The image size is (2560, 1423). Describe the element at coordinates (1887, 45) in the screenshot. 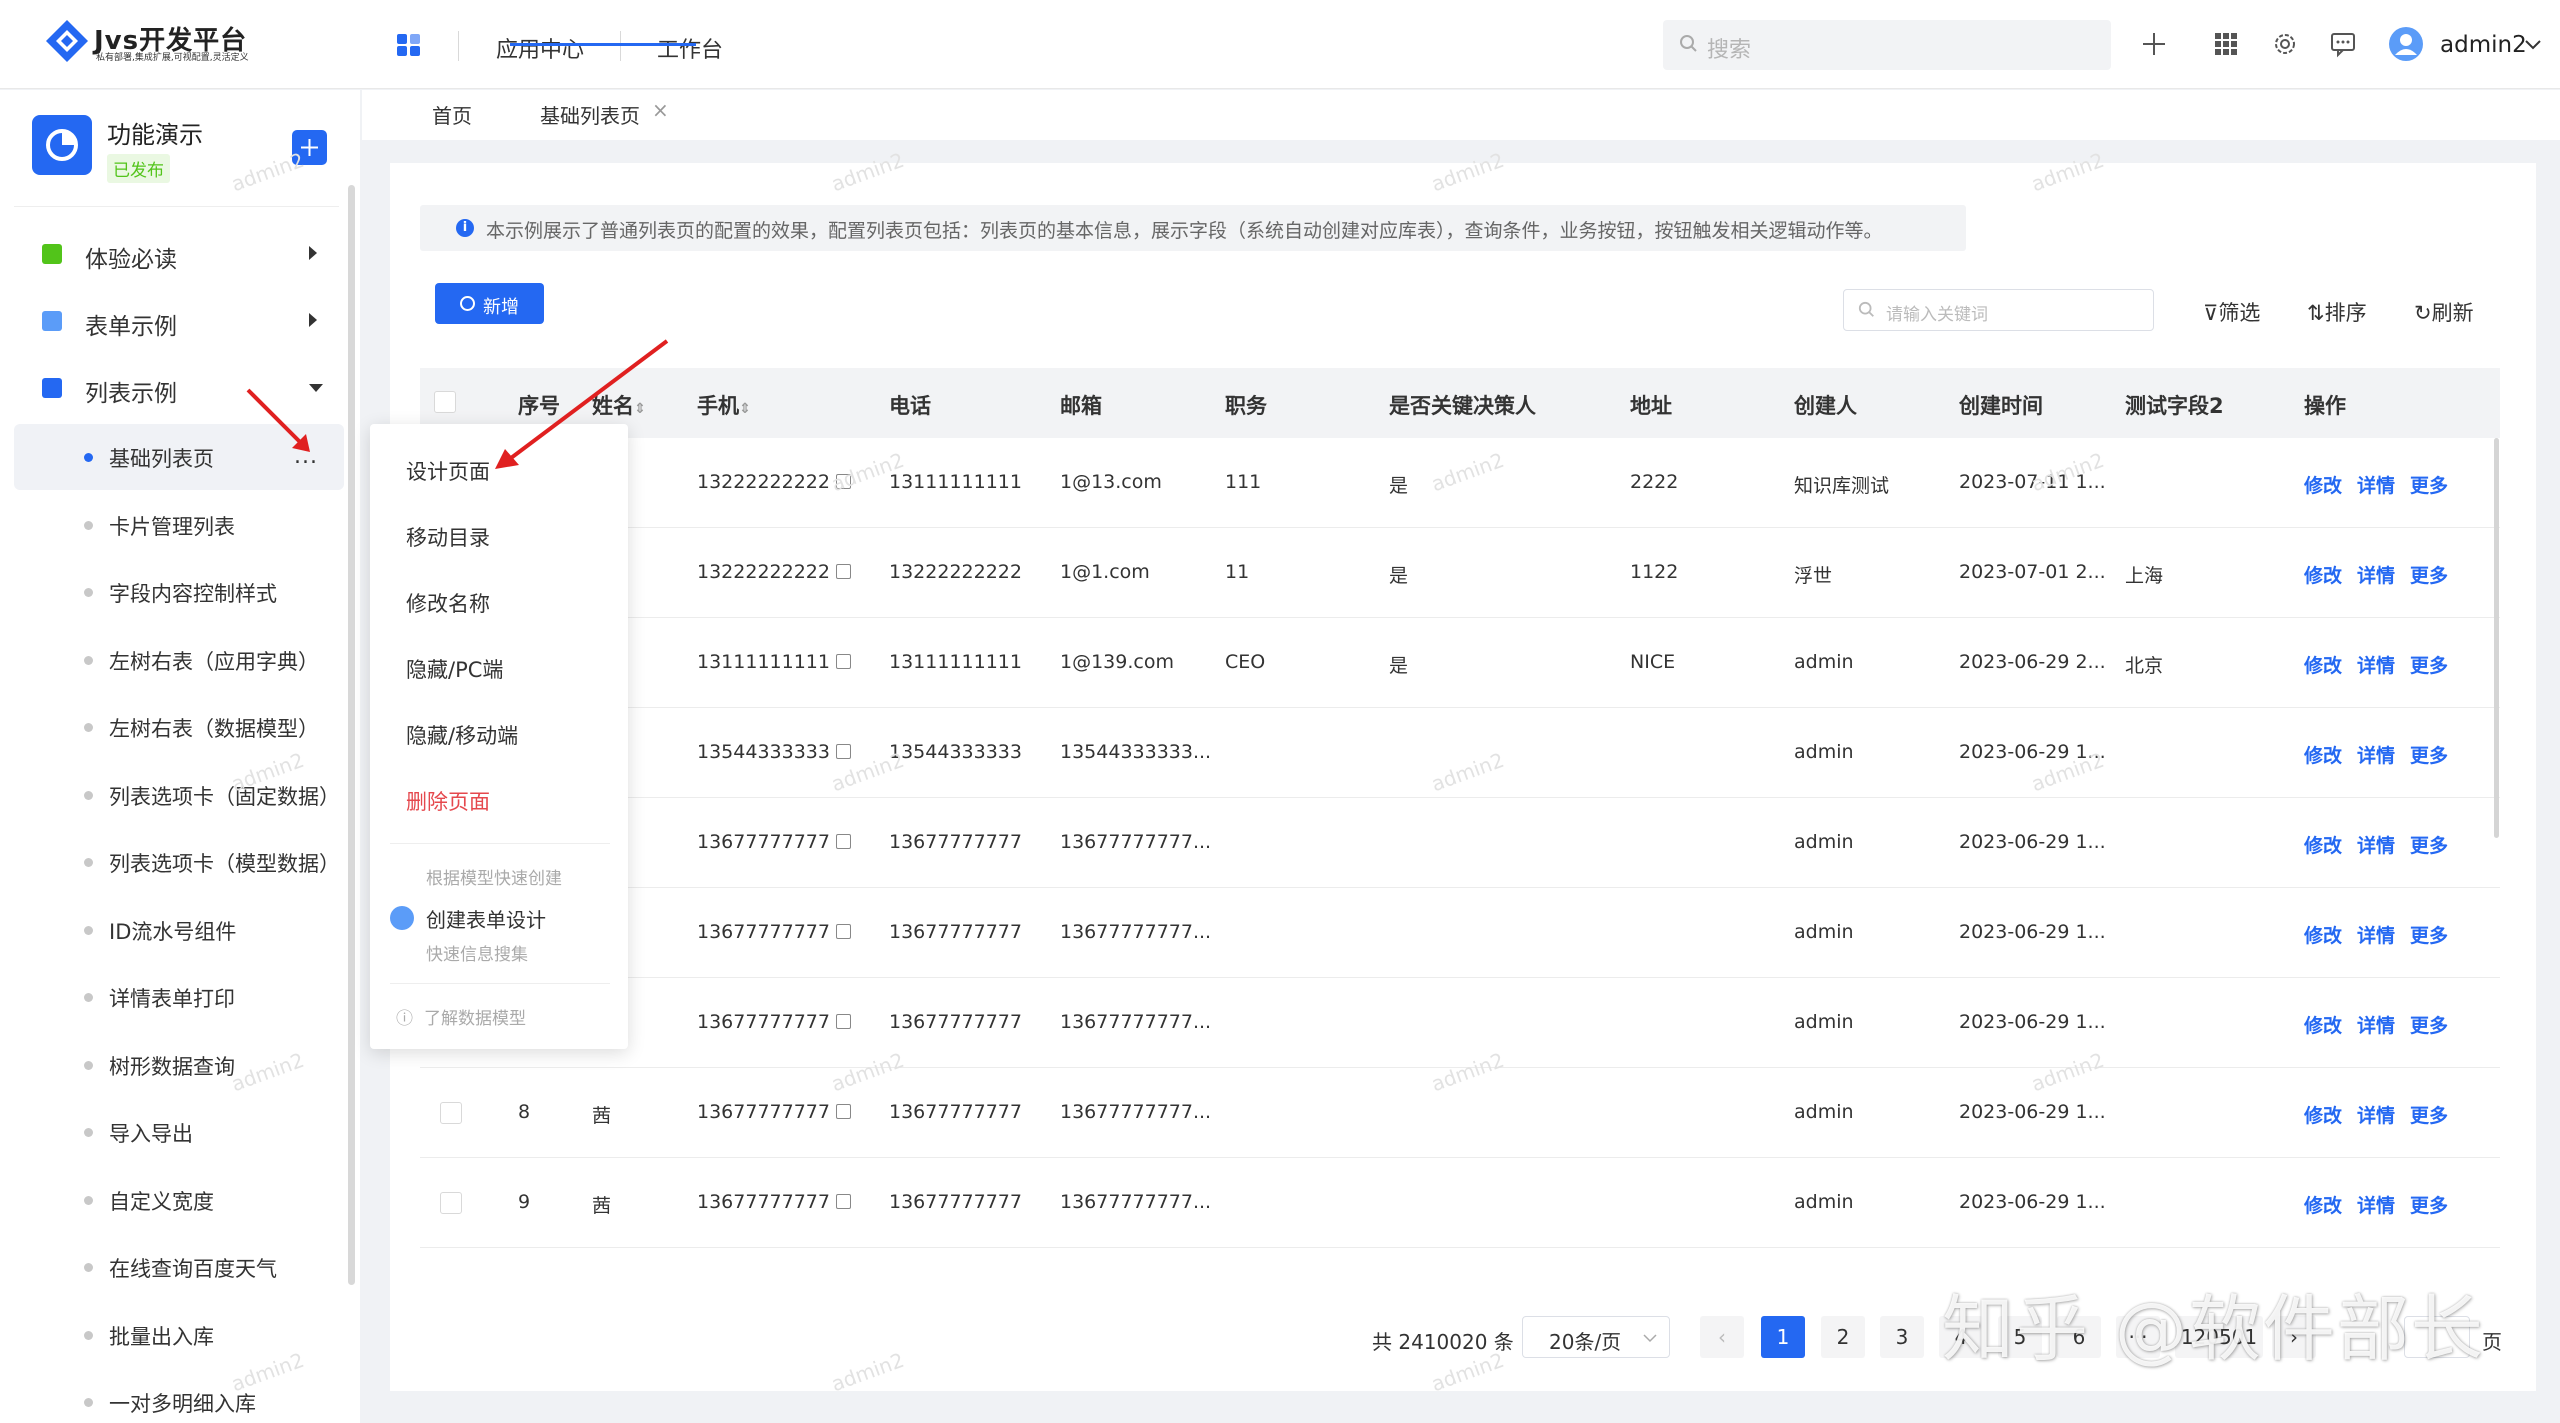

I see `search-input: 搜索` at that location.